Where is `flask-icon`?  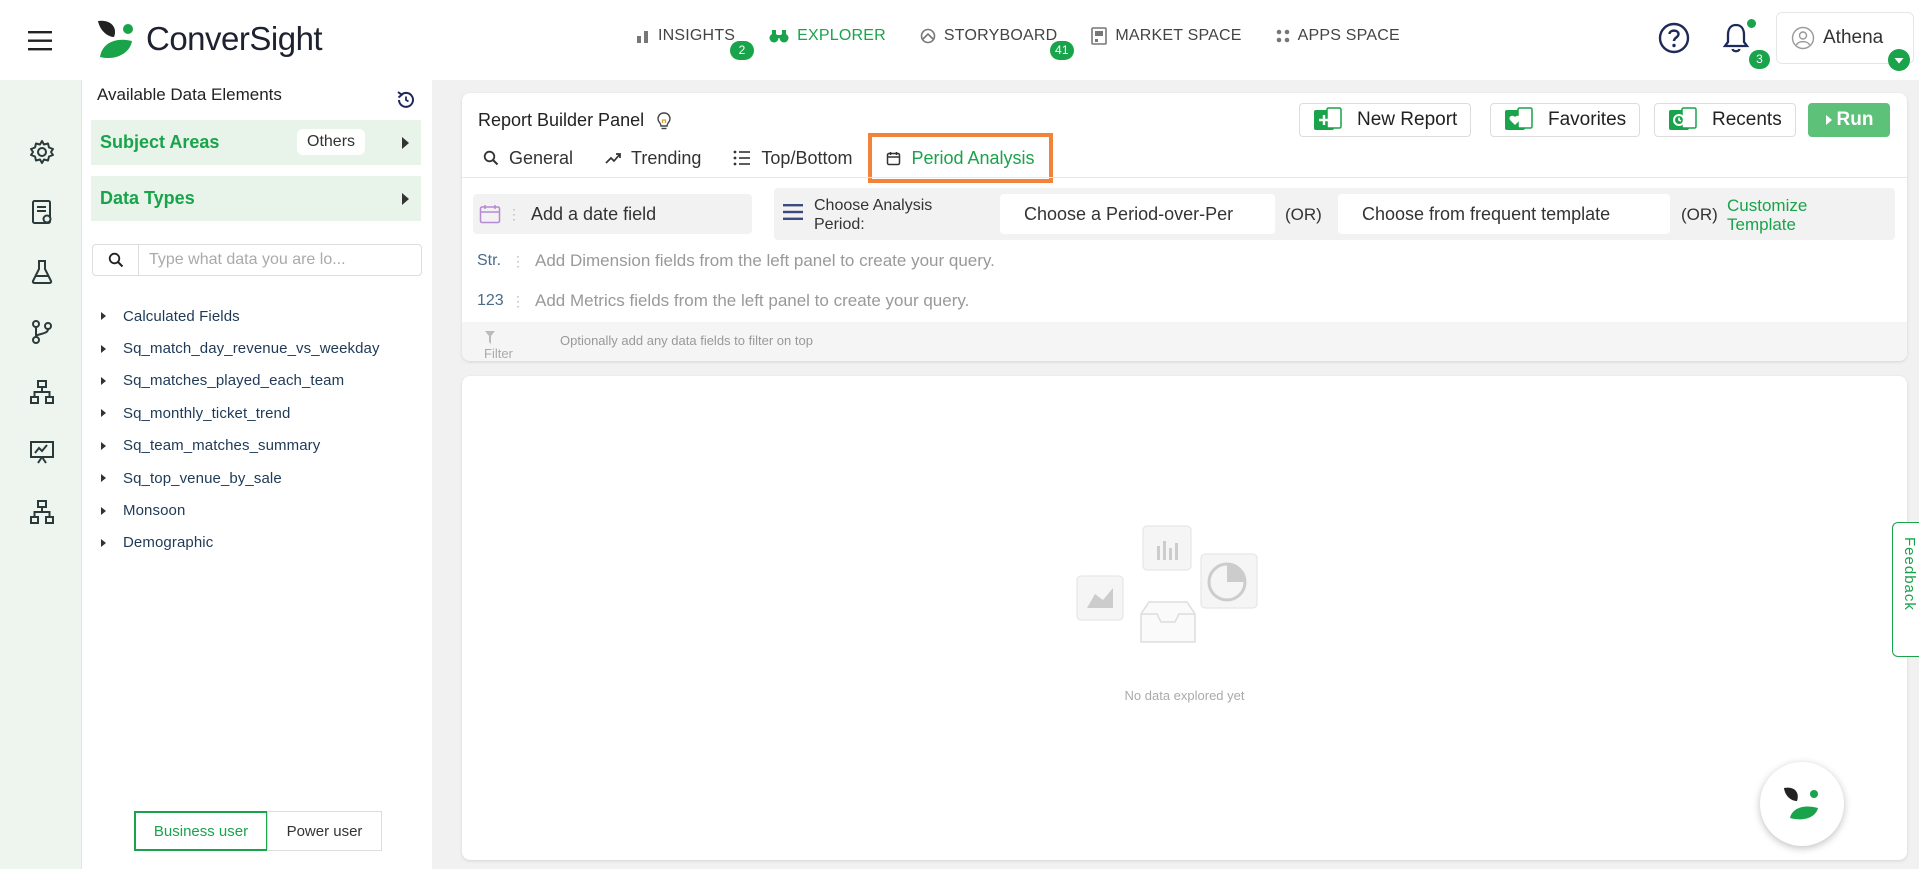
flask-icon is located at coordinates (42, 272).